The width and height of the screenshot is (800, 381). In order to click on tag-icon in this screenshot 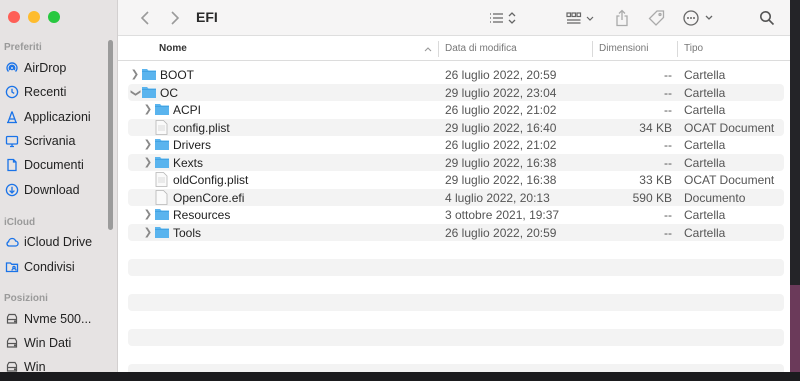, I will do `click(656, 18)`.